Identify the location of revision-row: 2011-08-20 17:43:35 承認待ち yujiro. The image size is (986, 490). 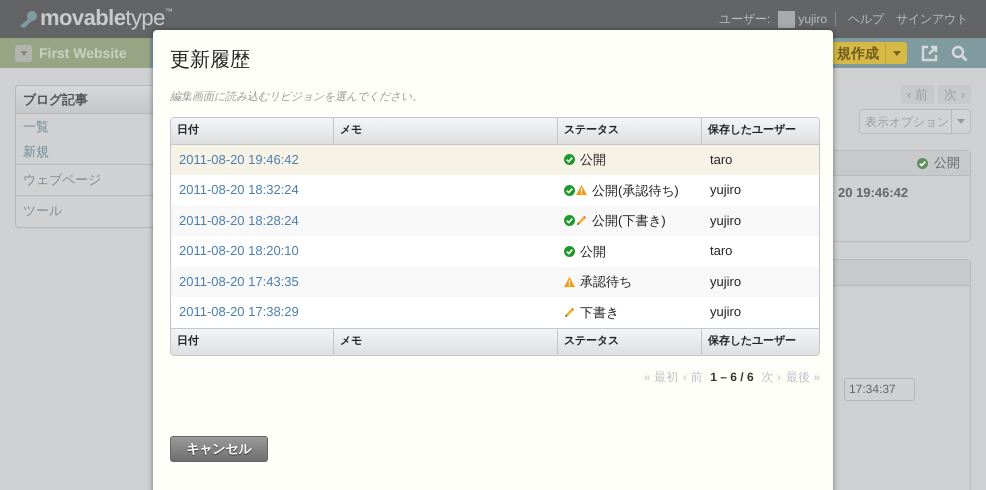
(495, 281).